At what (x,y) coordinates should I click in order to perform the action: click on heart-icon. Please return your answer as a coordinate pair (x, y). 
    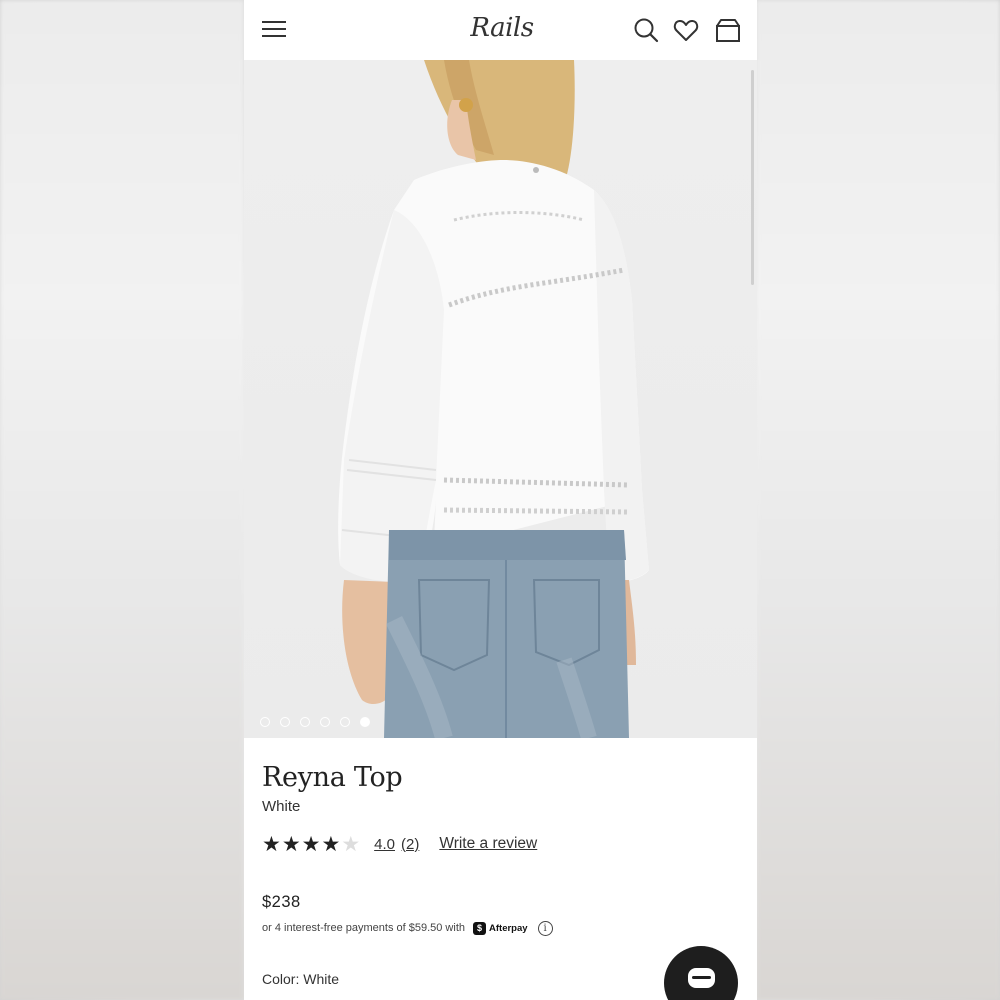
    Looking at the image, I should click on (686, 30).